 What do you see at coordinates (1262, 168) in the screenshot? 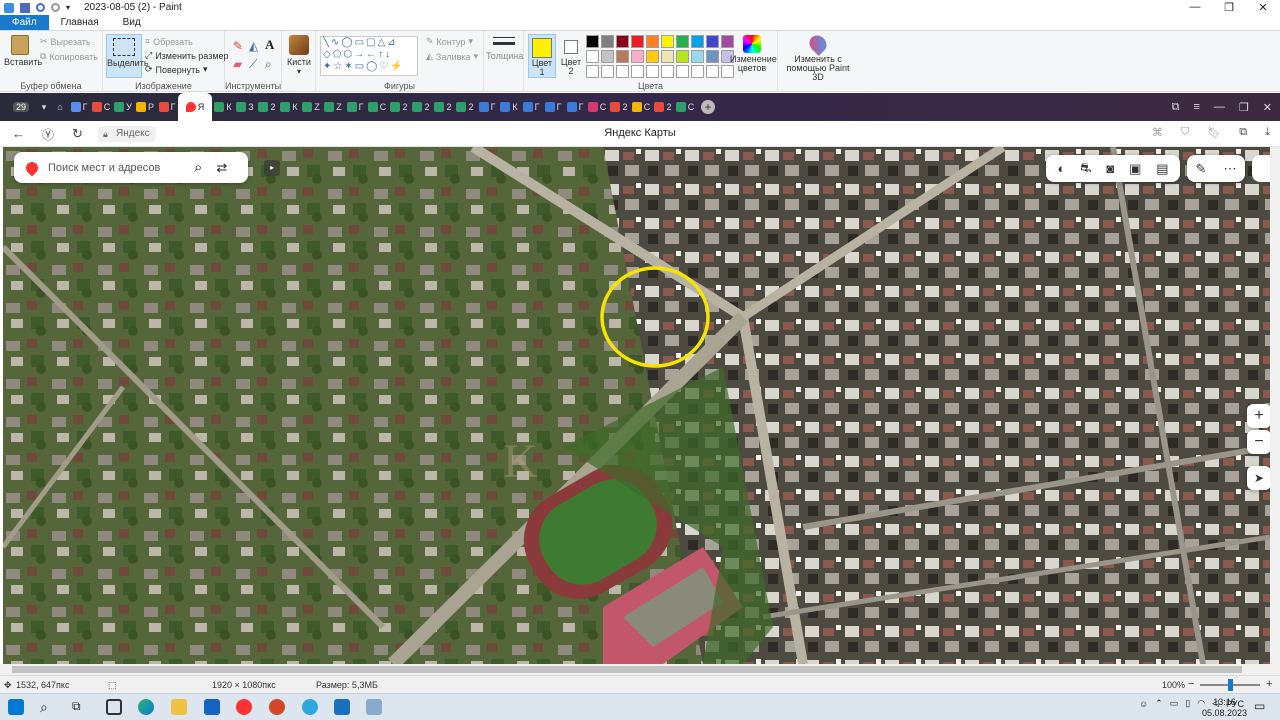
I see `profile-avatar` at bounding box center [1262, 168].